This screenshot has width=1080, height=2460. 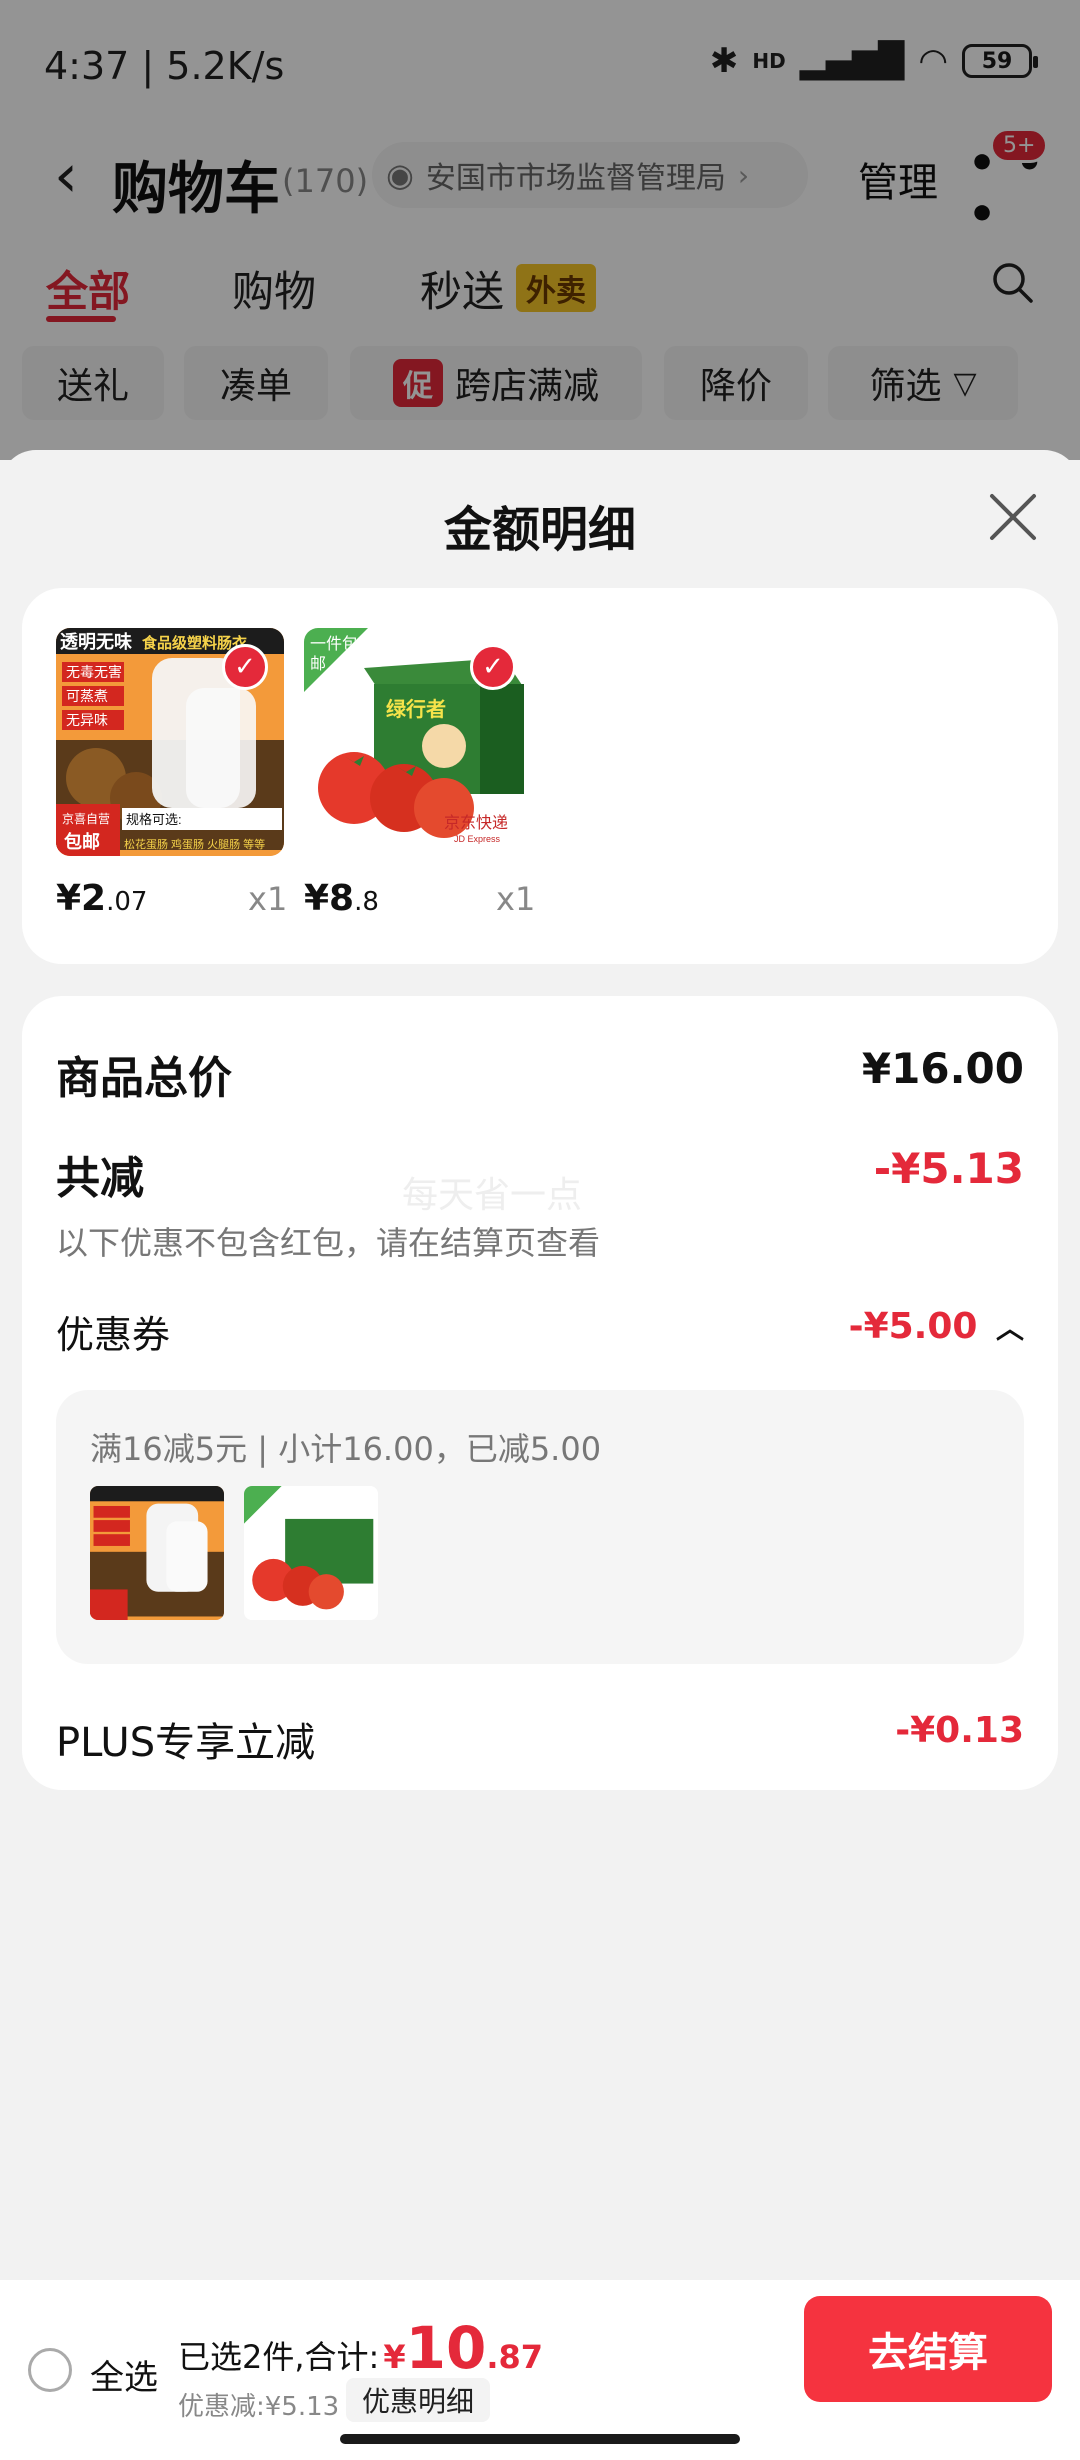 I want to click on coupon-value: -¥5.00, so click(x=913, y=1326).